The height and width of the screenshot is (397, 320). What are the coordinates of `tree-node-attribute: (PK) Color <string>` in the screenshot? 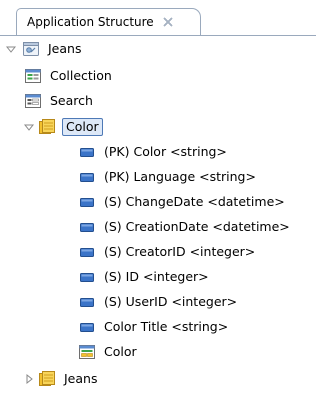 It's located at (153, 152).